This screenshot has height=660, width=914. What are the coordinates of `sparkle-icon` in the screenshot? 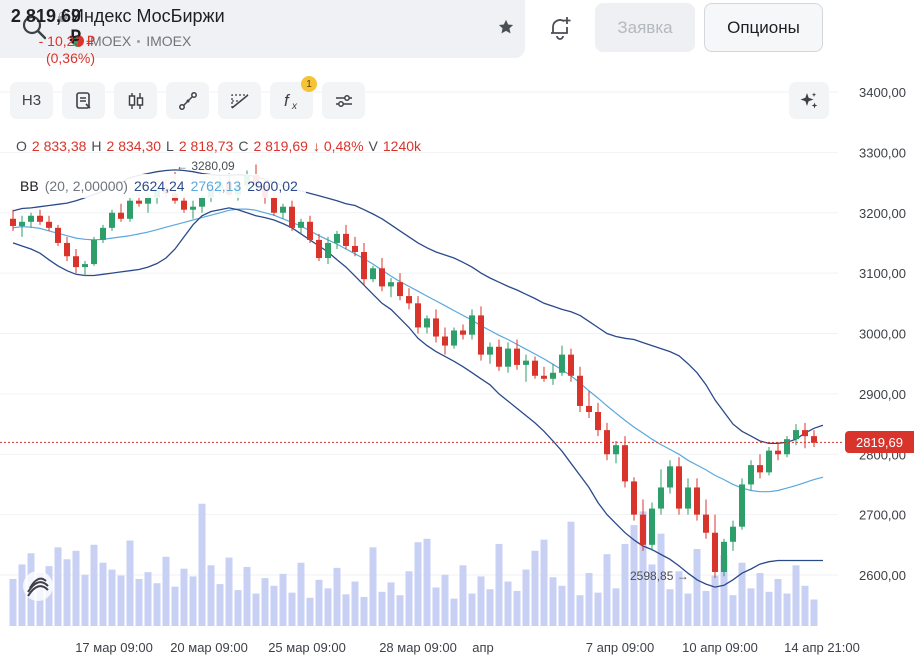 It's located at (809, 100).